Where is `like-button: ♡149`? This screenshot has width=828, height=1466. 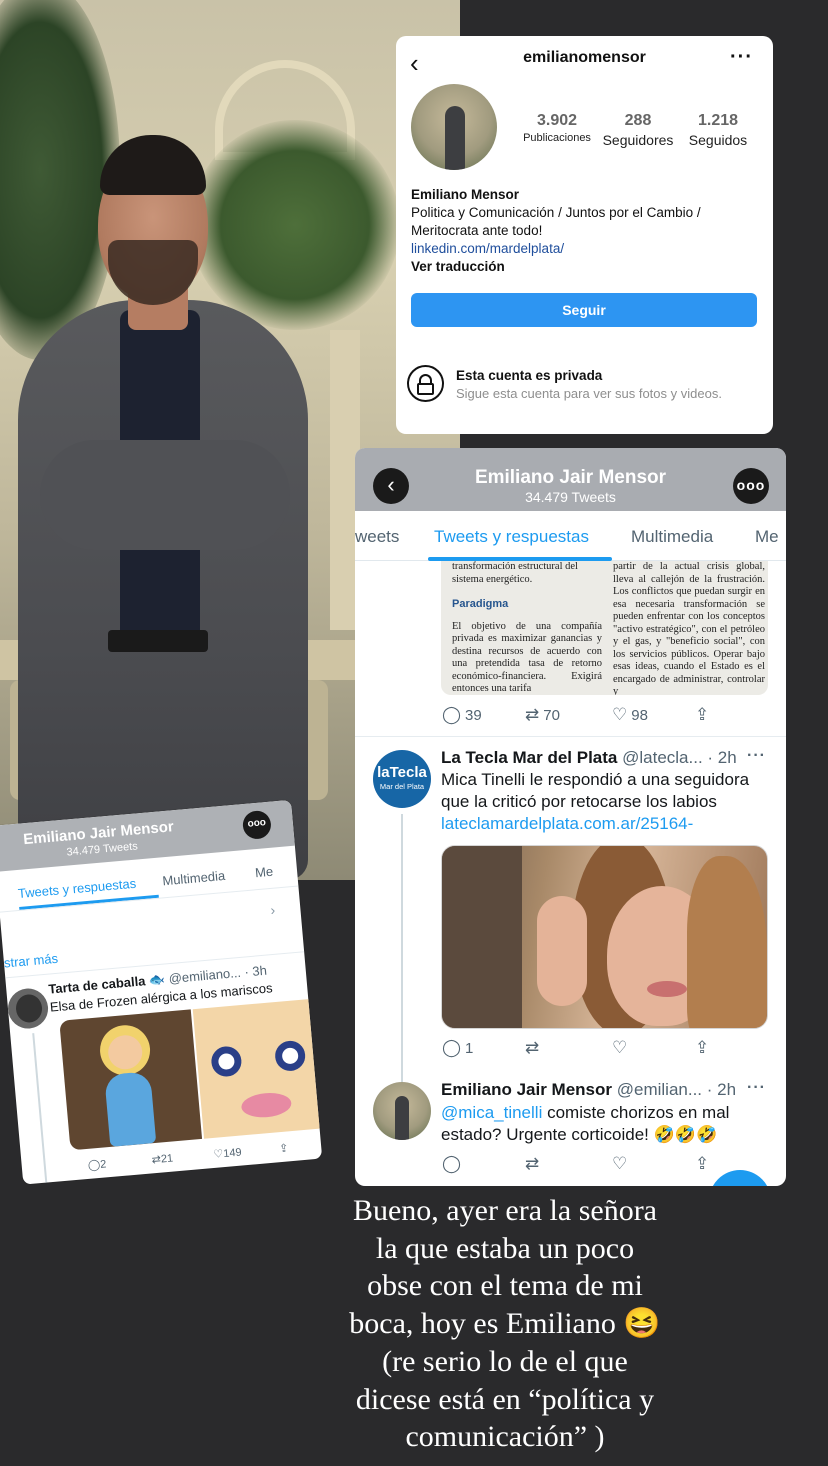 like-button: ♡149 is located at coordinates (227, 1153).